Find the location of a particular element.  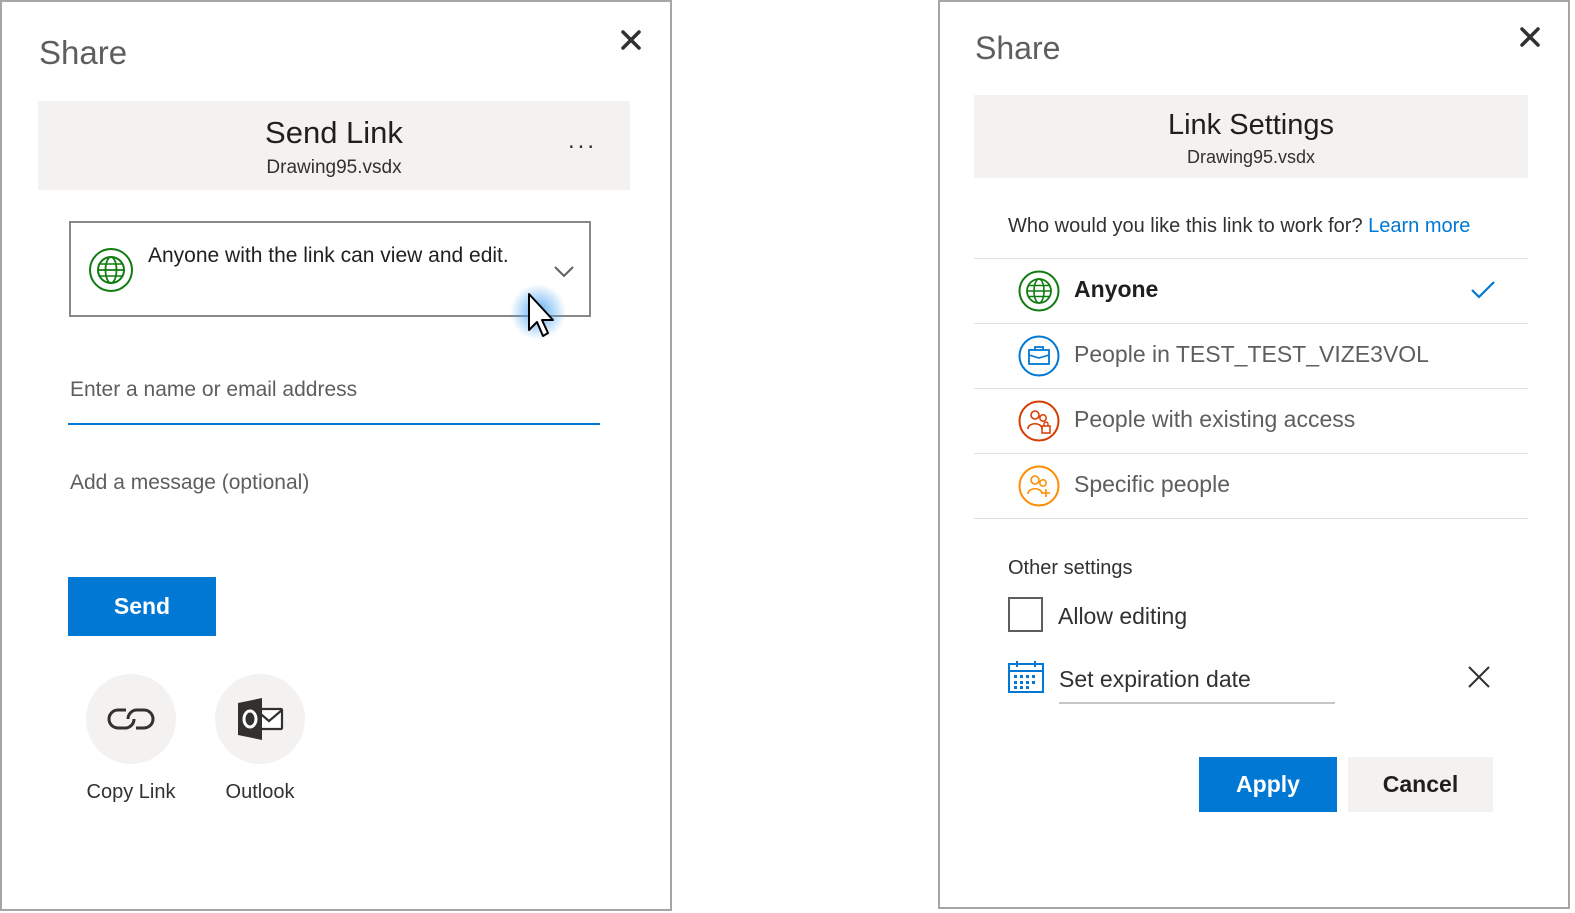

copy-link-button is located at coordinates (131, 719).